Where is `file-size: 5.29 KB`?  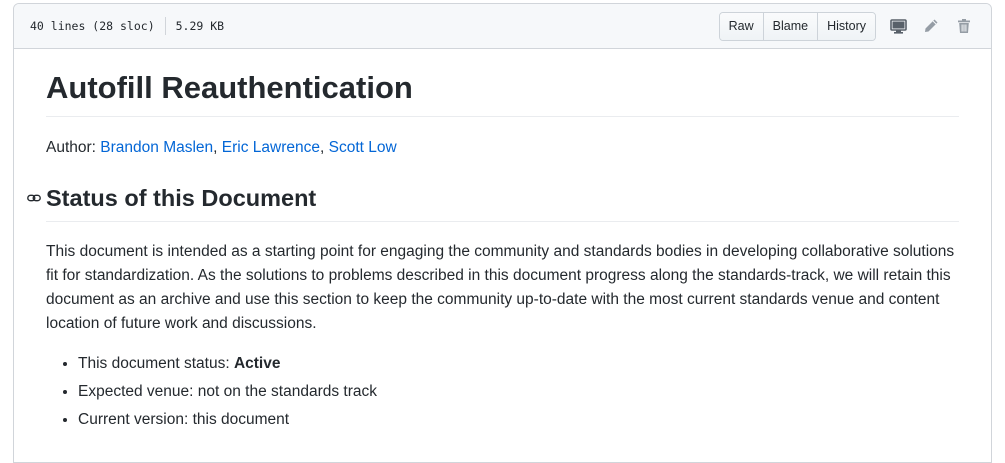 file-size: 5.29 KB is located at coordinates (200, 26).